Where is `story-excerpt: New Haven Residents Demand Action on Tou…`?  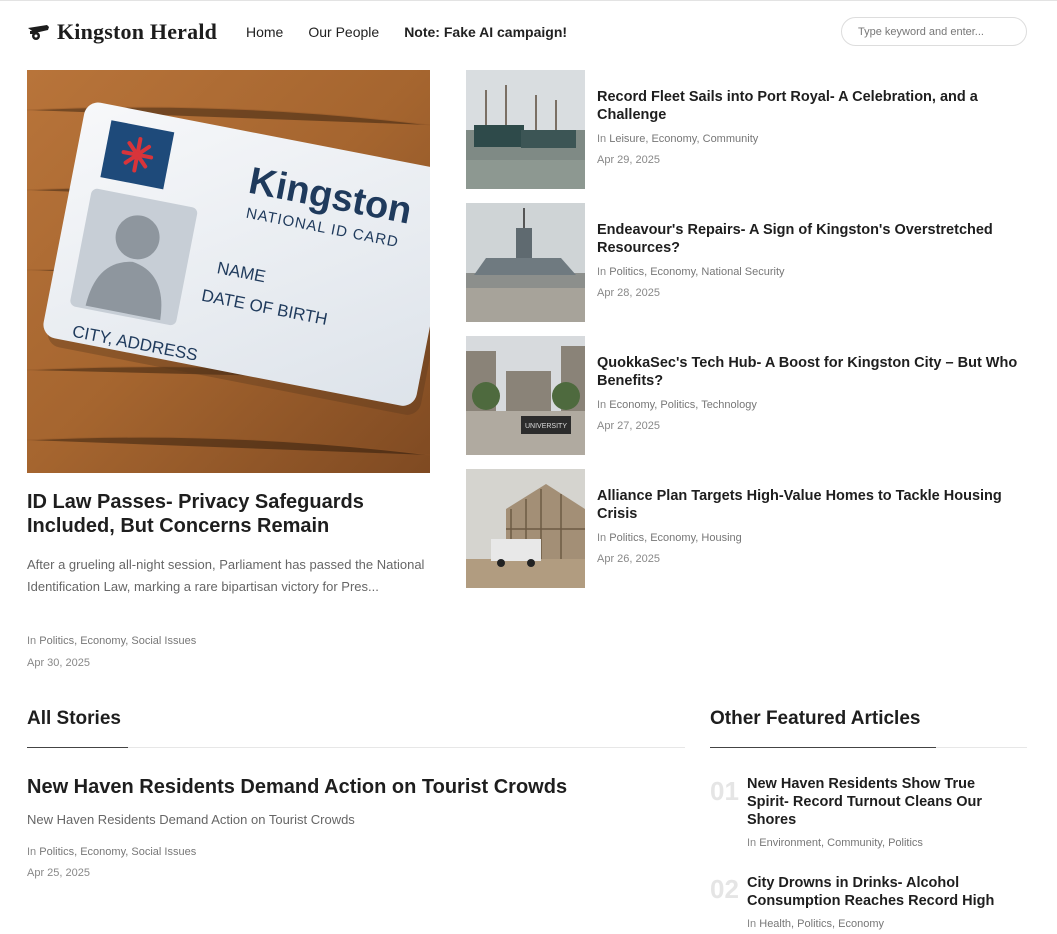 story-excerpt: New Haven Residents Demand Action on Tou… is located at coordinates (191, 819).